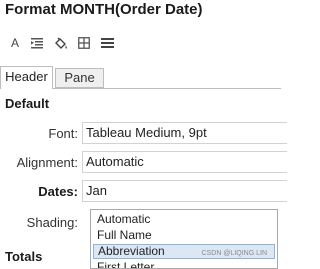 This screenshot has width=320, height=269. I want to click on format-toolbar: A, so click(65, 43).